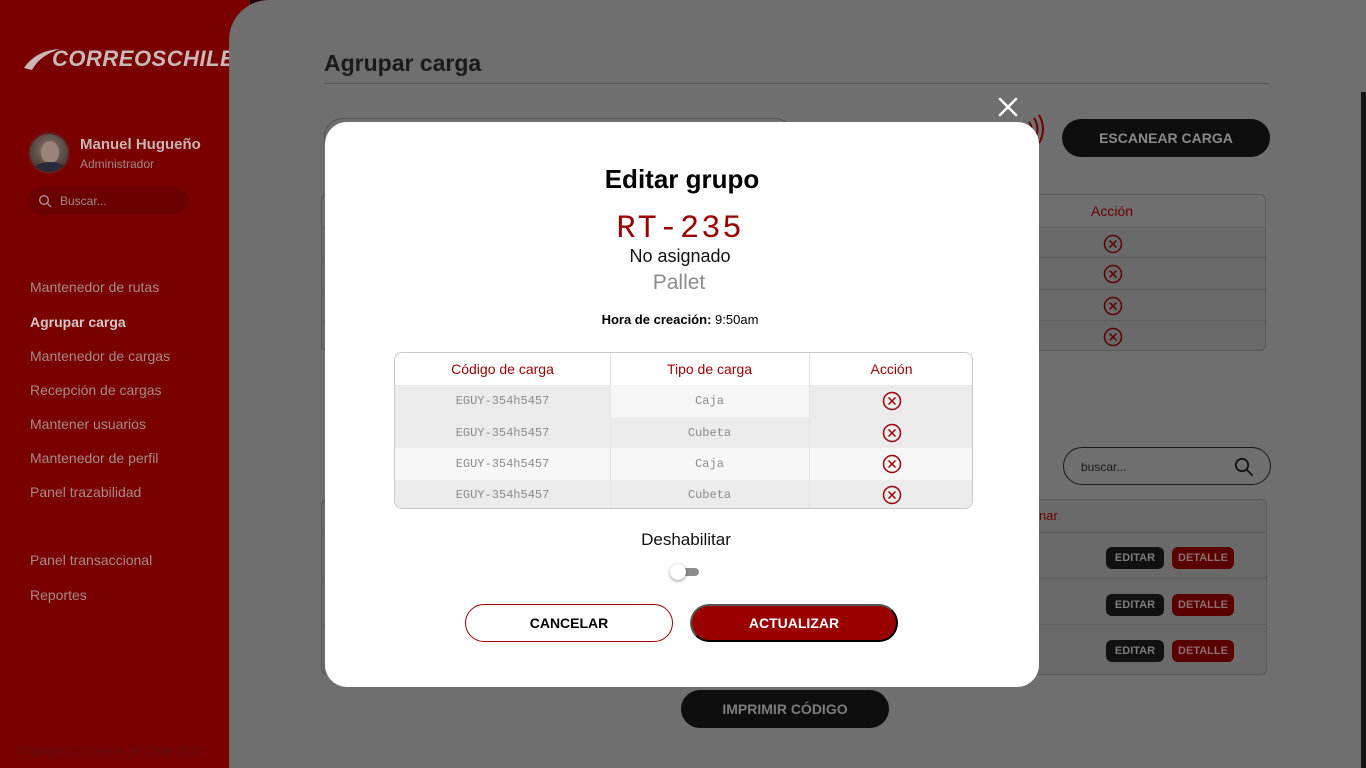 The width and height of the screenshot is (1366, 768). I want to click on scrollbar, so click(1363, 430).